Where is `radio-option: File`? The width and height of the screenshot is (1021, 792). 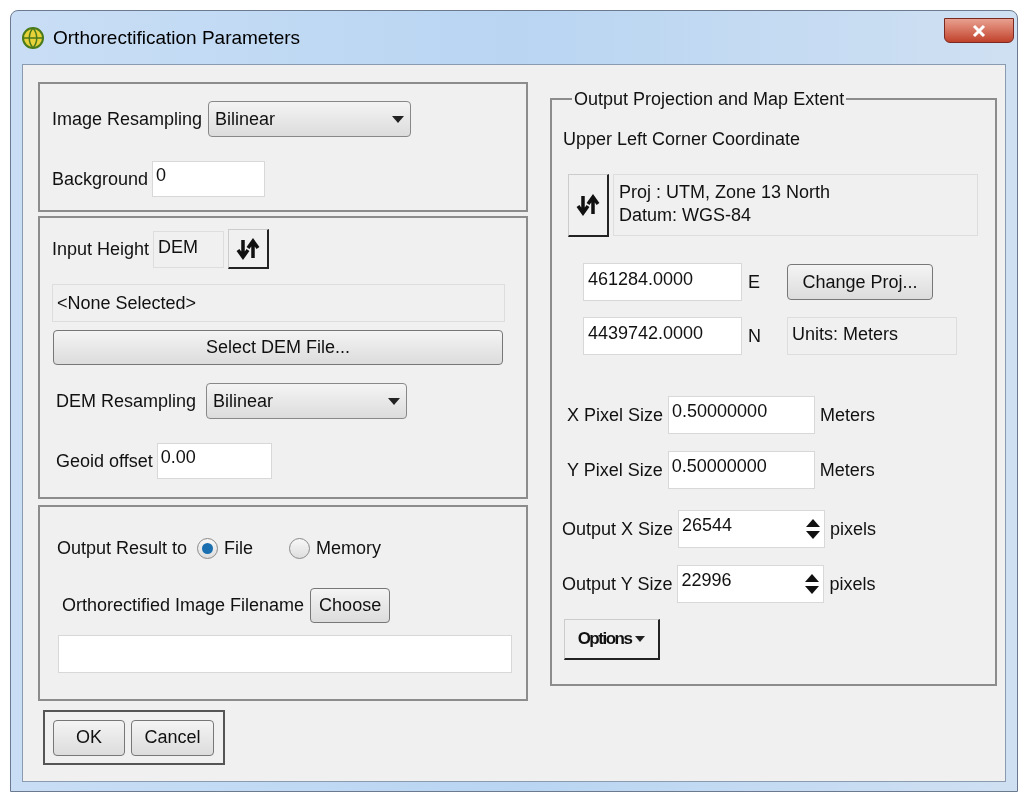 radio-option: File is located at coordinates (225, 548).